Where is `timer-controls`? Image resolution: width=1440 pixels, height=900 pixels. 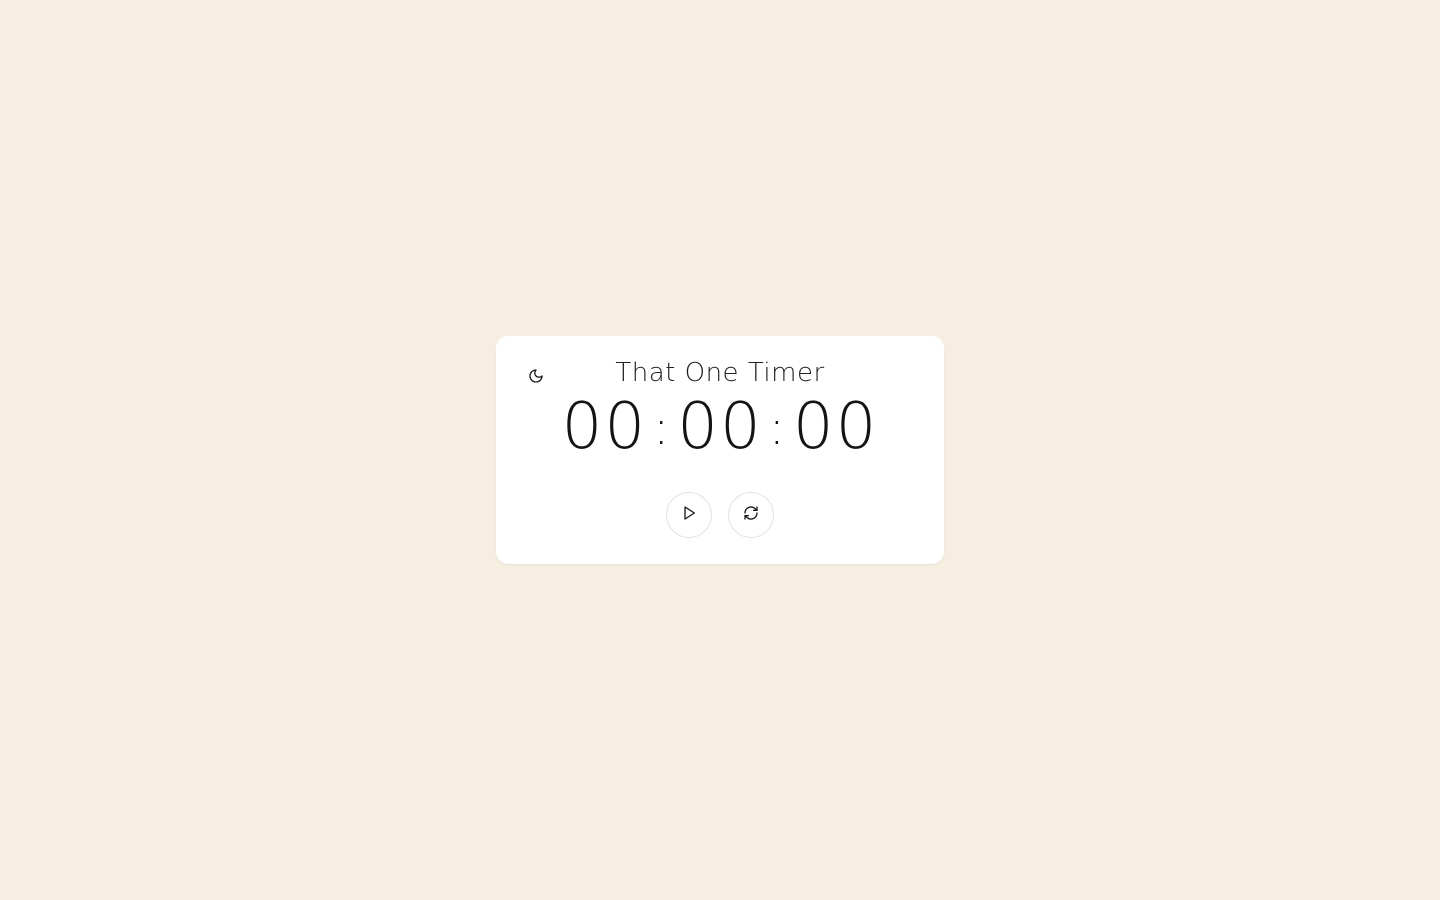 timer-controls is located at coordinates (720, 515).